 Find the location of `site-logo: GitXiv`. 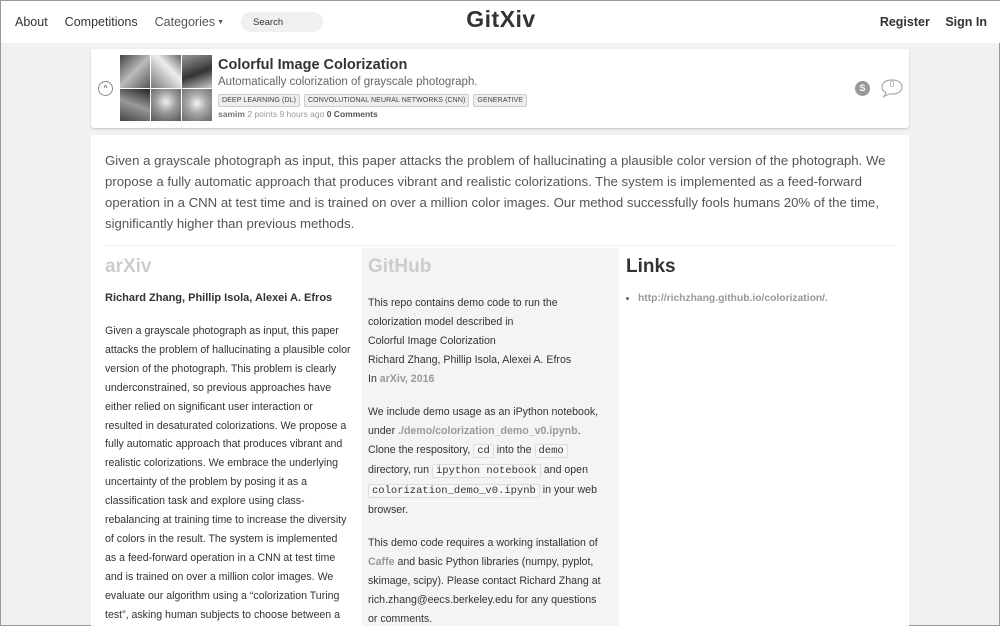

site-logo: GitXiv is located at coordinates (500, 19).